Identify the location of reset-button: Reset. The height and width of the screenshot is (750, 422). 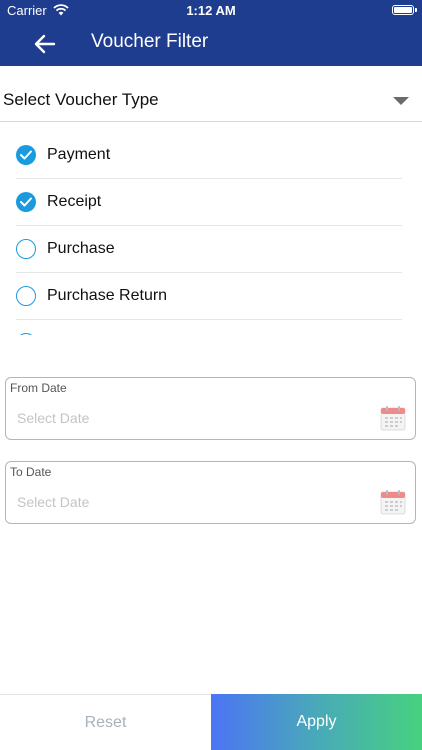
(105, 722).